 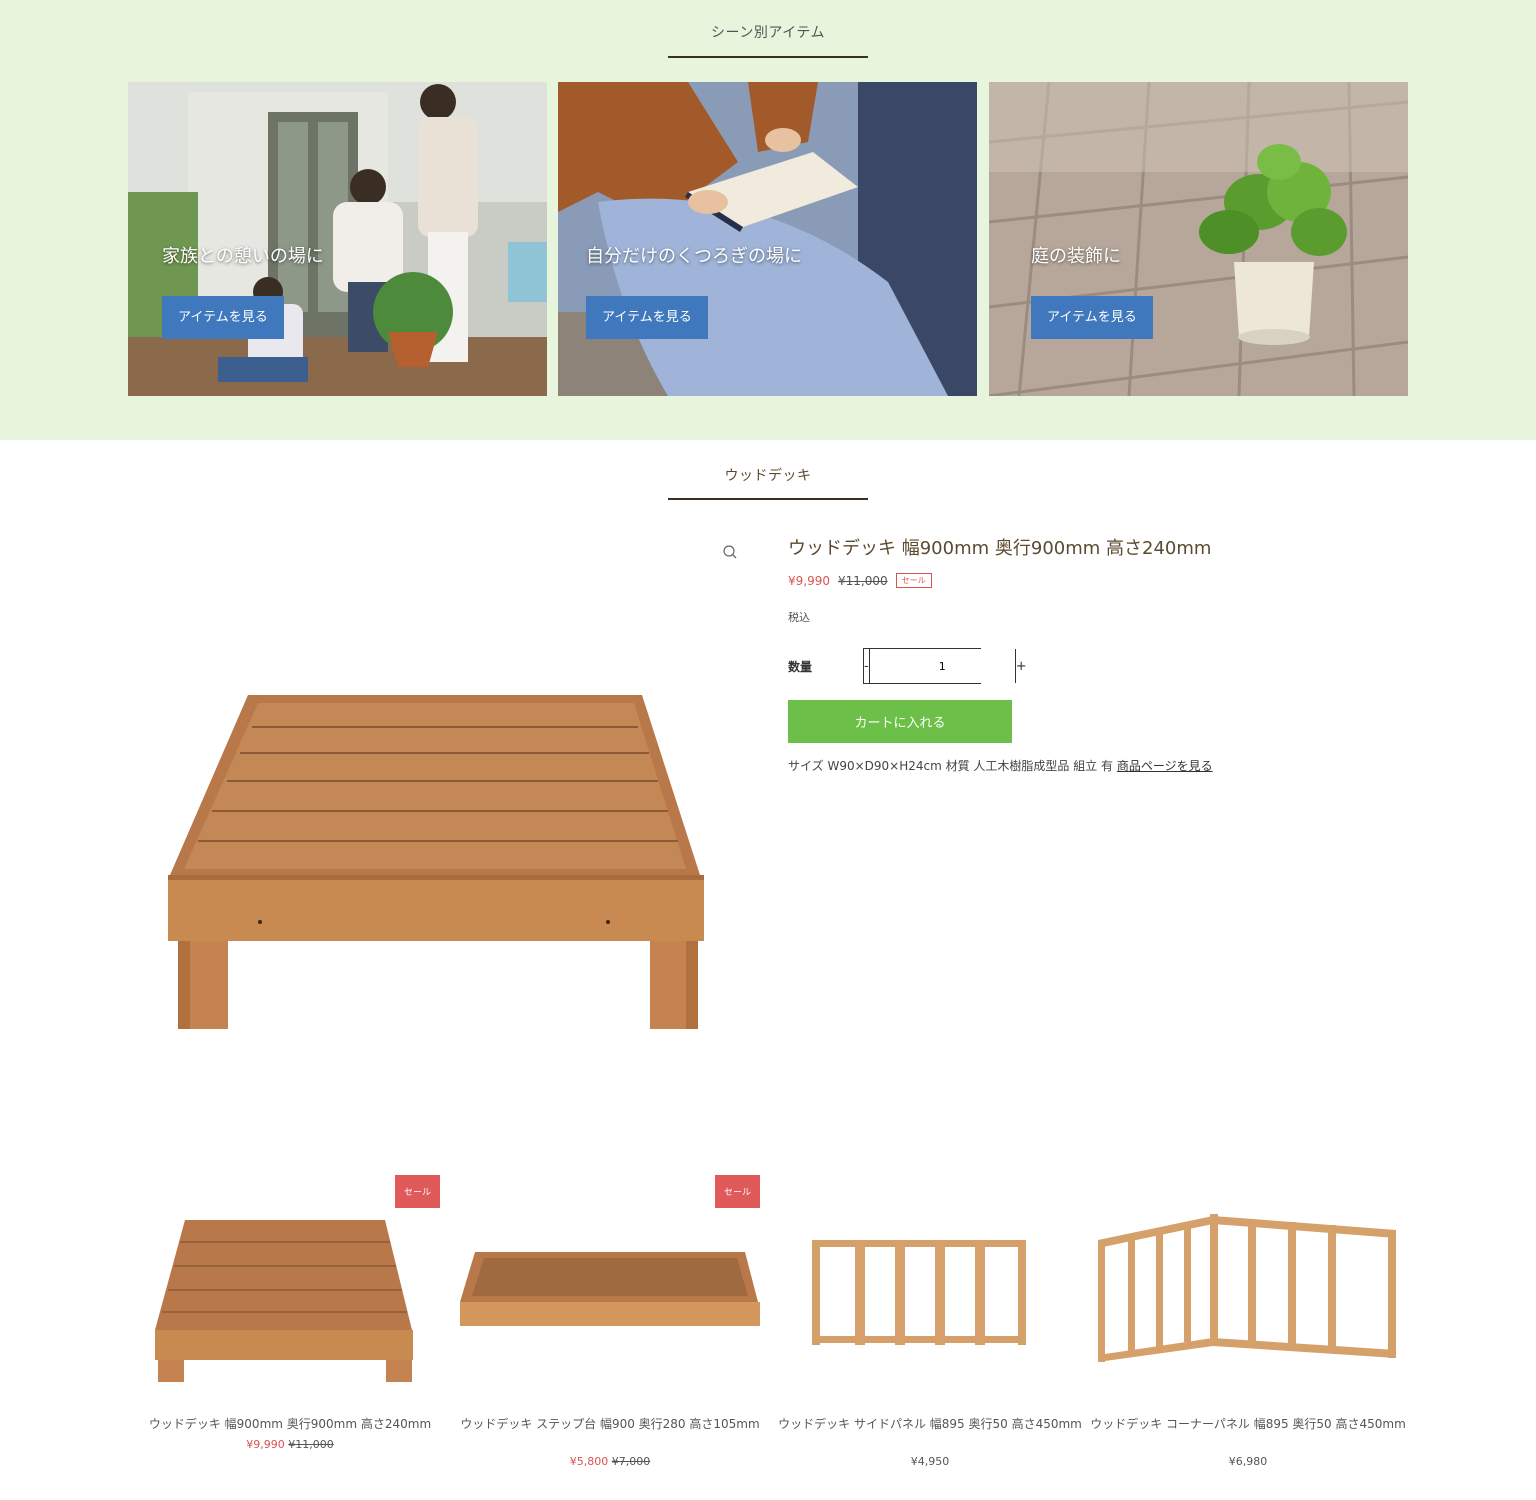 I want to click on product-title: ウッドデッキ 幅900mm 奥行900mm 高さ240mm, so click(x=1000, y=548).